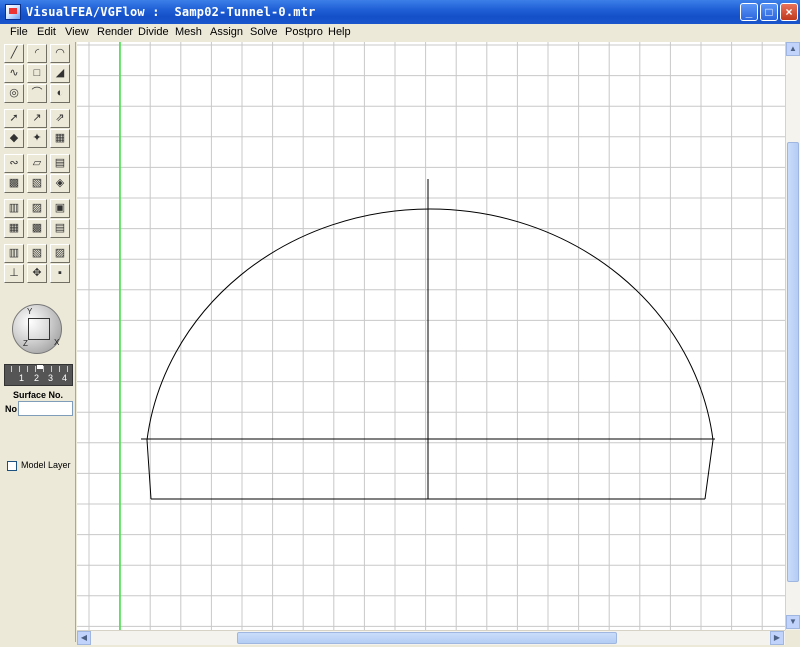  I want to click on center-icon: ▪, so click(60, 273).